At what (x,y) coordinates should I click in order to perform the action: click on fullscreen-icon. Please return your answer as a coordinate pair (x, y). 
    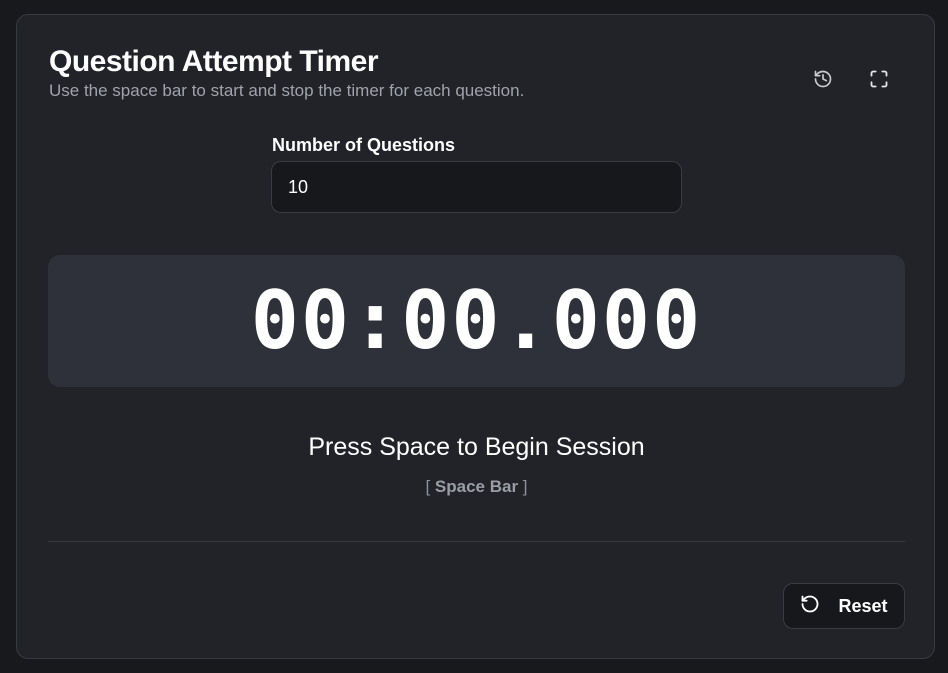
    Looking at the image, I should click on (879, 79).